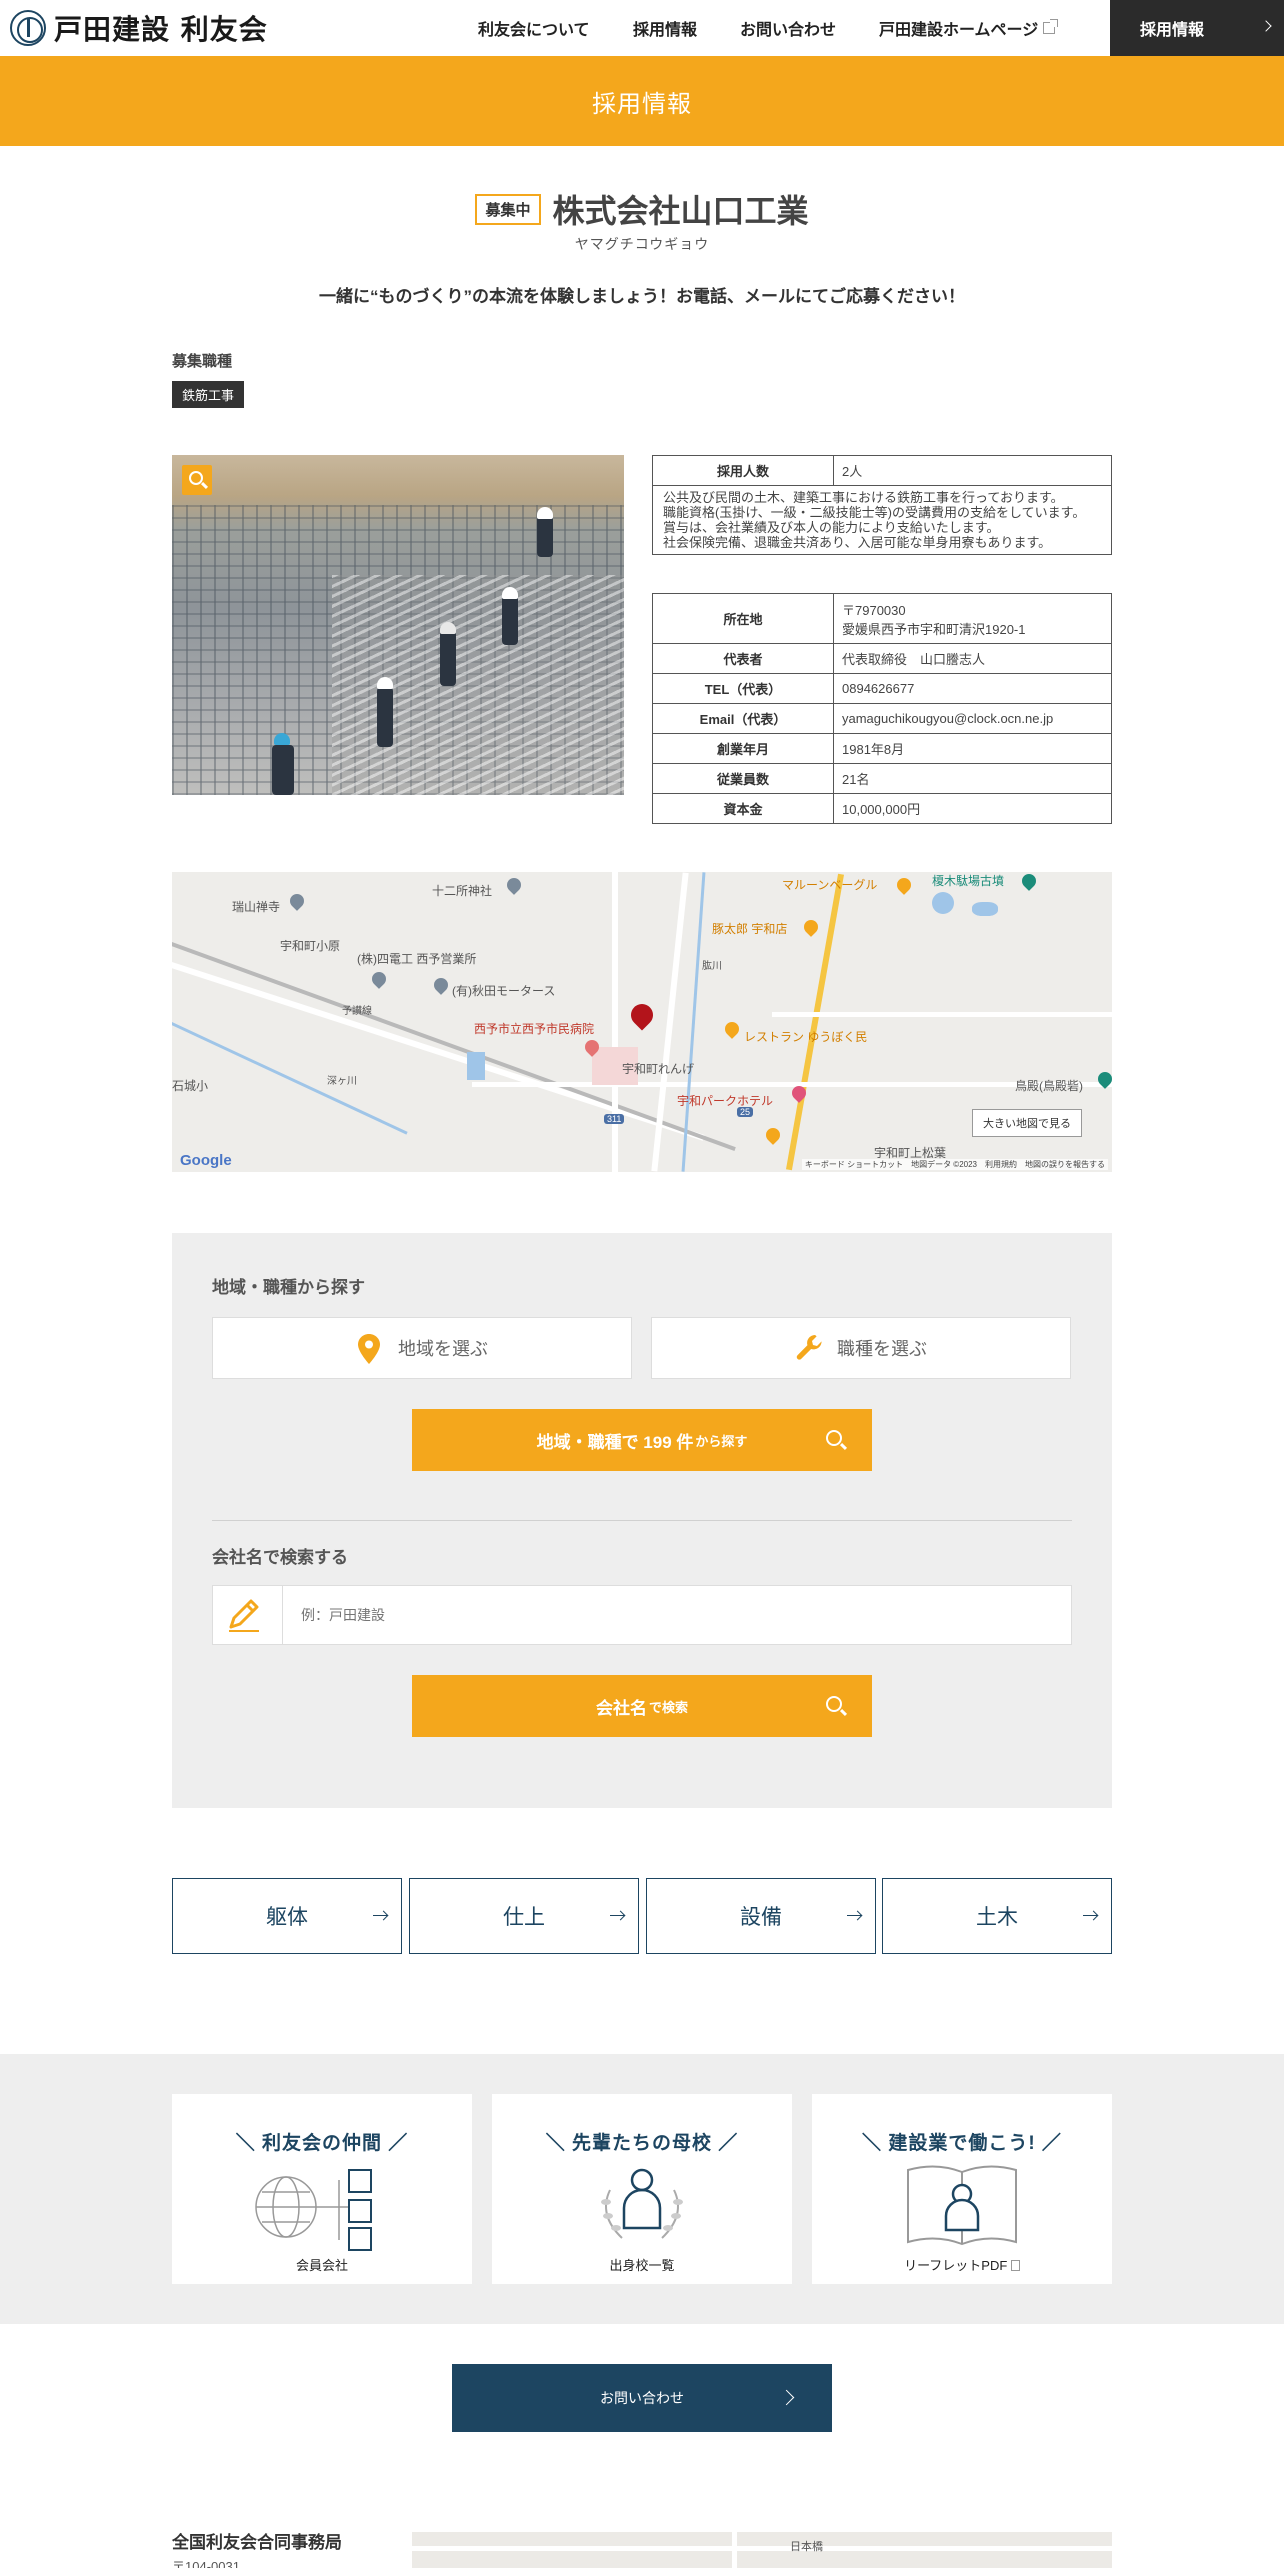 This screenshot has width=1284, height=2568. Describe the element at coordinates (972, 618) in the screenshot. I see `info-value: 〒7970030 愛媛県西予市宇和町清沢1920-1` at that location.